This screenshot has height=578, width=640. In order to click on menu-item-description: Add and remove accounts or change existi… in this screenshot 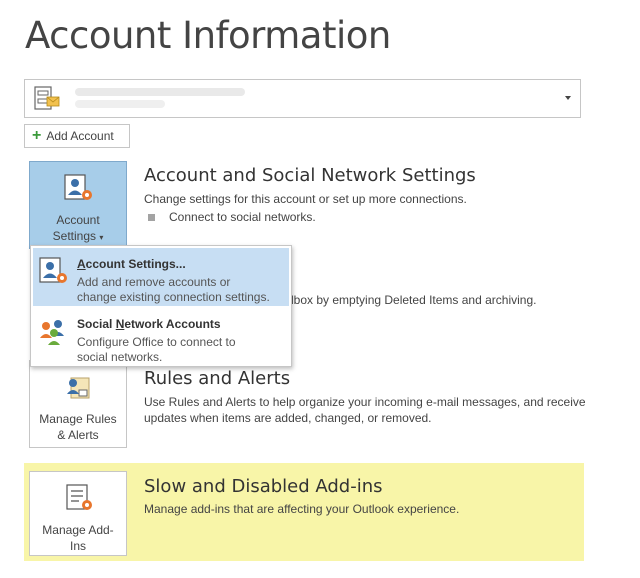, I will do `click(173, 289)`.